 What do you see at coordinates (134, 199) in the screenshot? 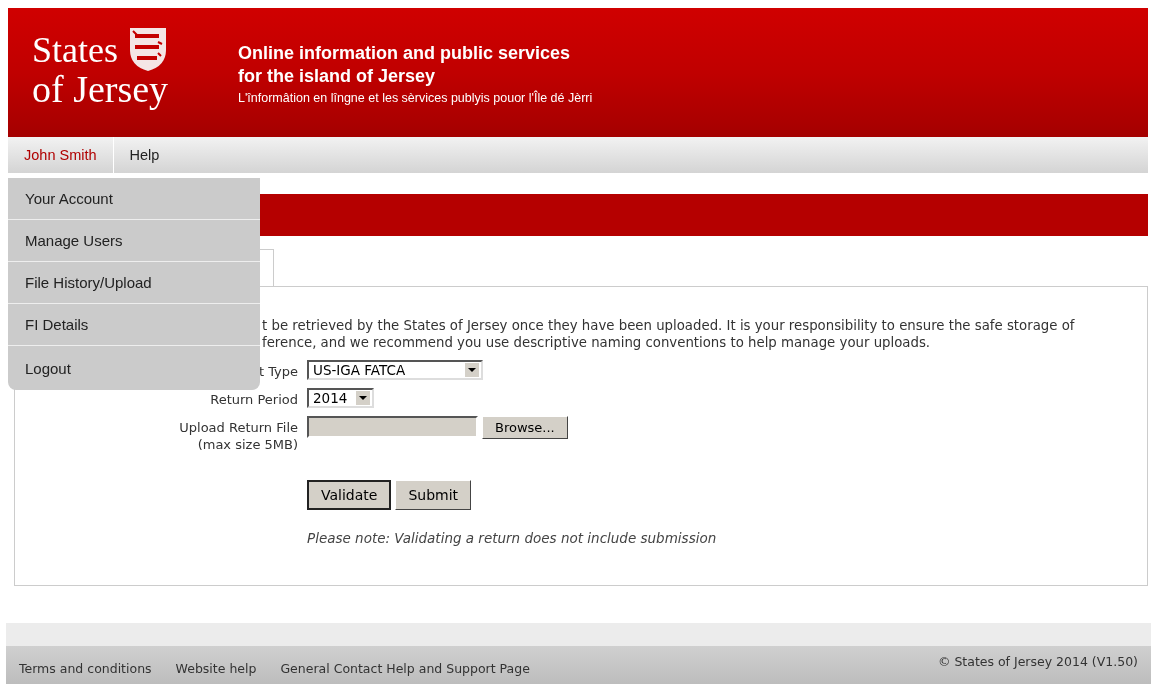
I see `menu-item: Your Account` at bounding box center [134, 199].